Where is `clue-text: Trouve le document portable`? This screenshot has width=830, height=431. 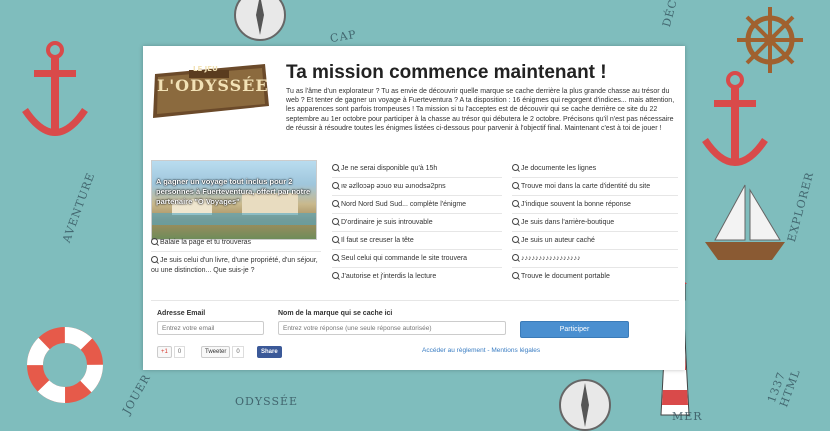 clue-text: Trouve le document portable is located at coordinates (565, 276).